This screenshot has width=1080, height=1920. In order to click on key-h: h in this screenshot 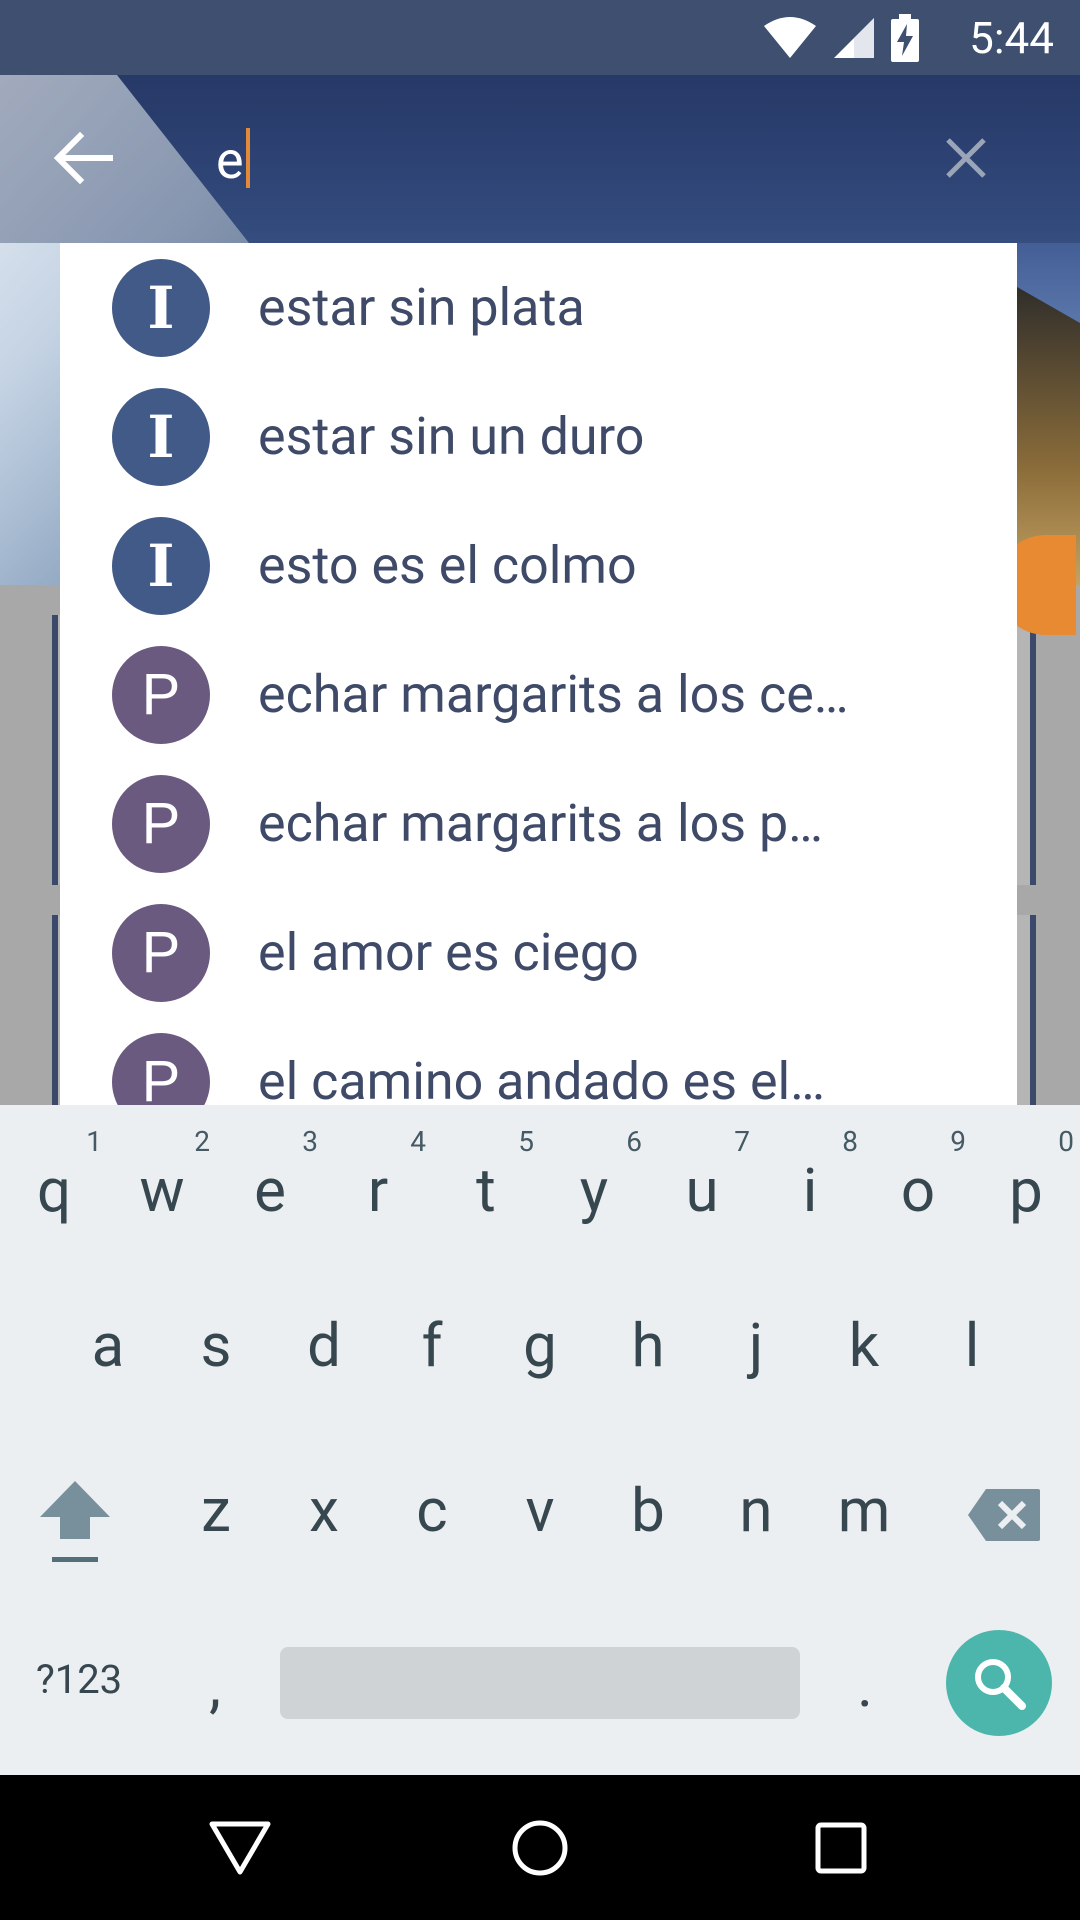, I will do `click(648, 1345)`.